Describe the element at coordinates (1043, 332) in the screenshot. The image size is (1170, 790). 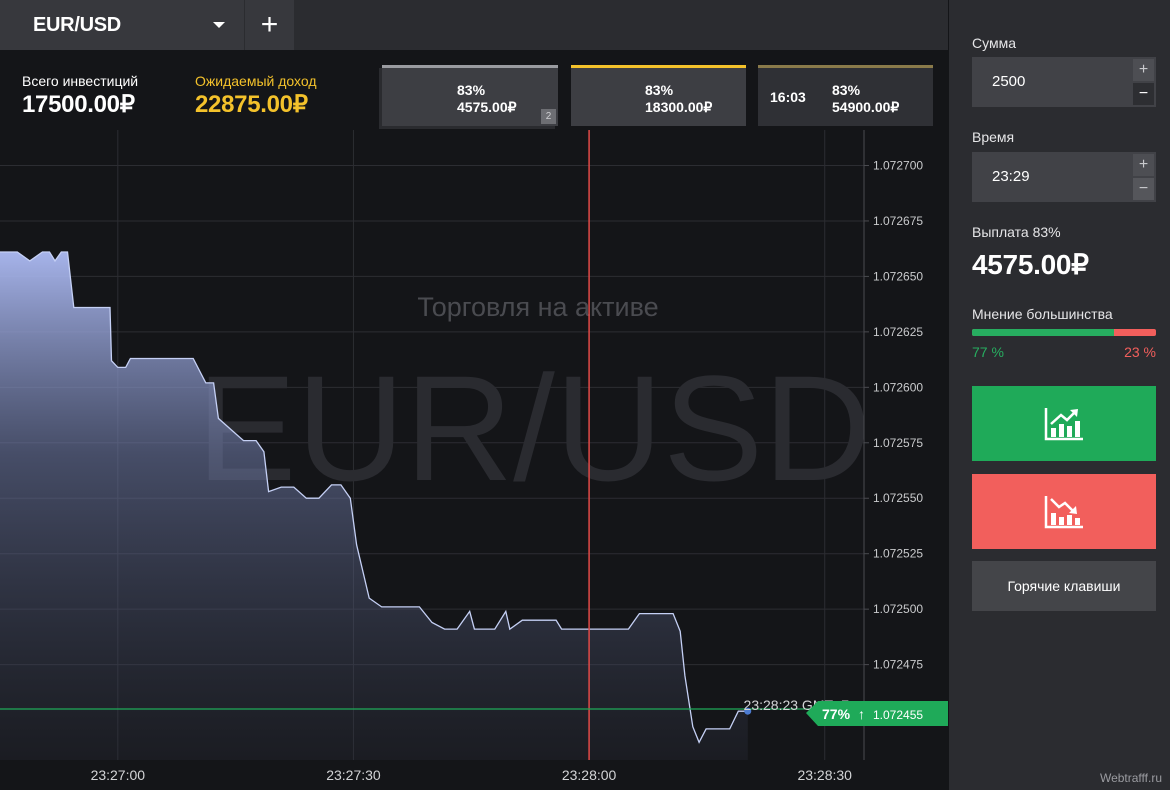
I see `majority-bar-up` at that location.